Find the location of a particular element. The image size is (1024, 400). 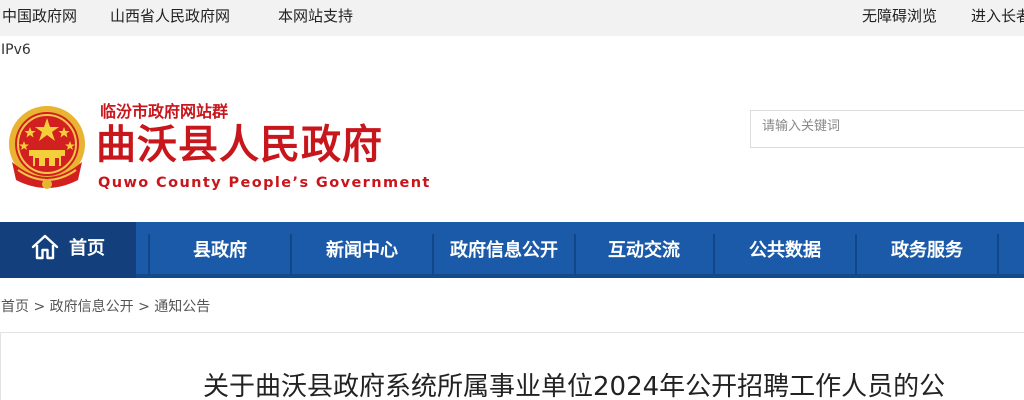

nav-interaction: 互动交流 is located at coordinates (644, 254).